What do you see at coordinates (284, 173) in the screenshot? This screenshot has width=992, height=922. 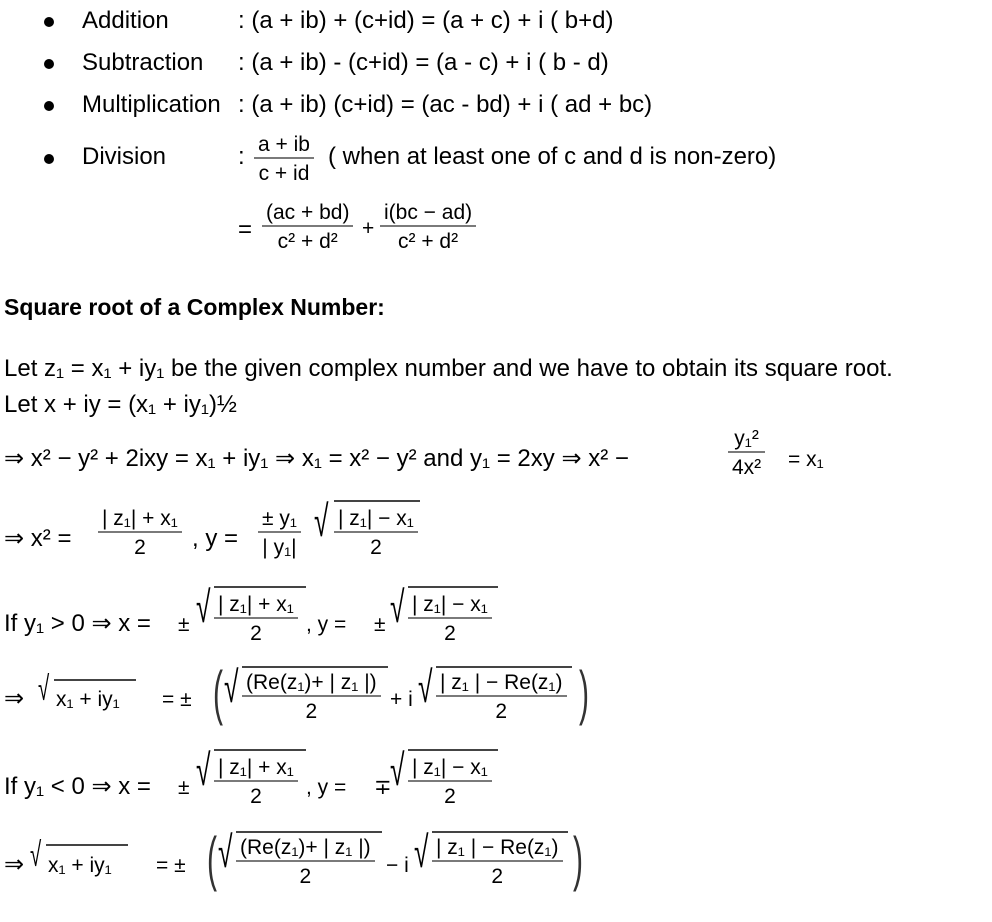 I see `fraction-denominator: c + id` at bounding box center [284, 173].